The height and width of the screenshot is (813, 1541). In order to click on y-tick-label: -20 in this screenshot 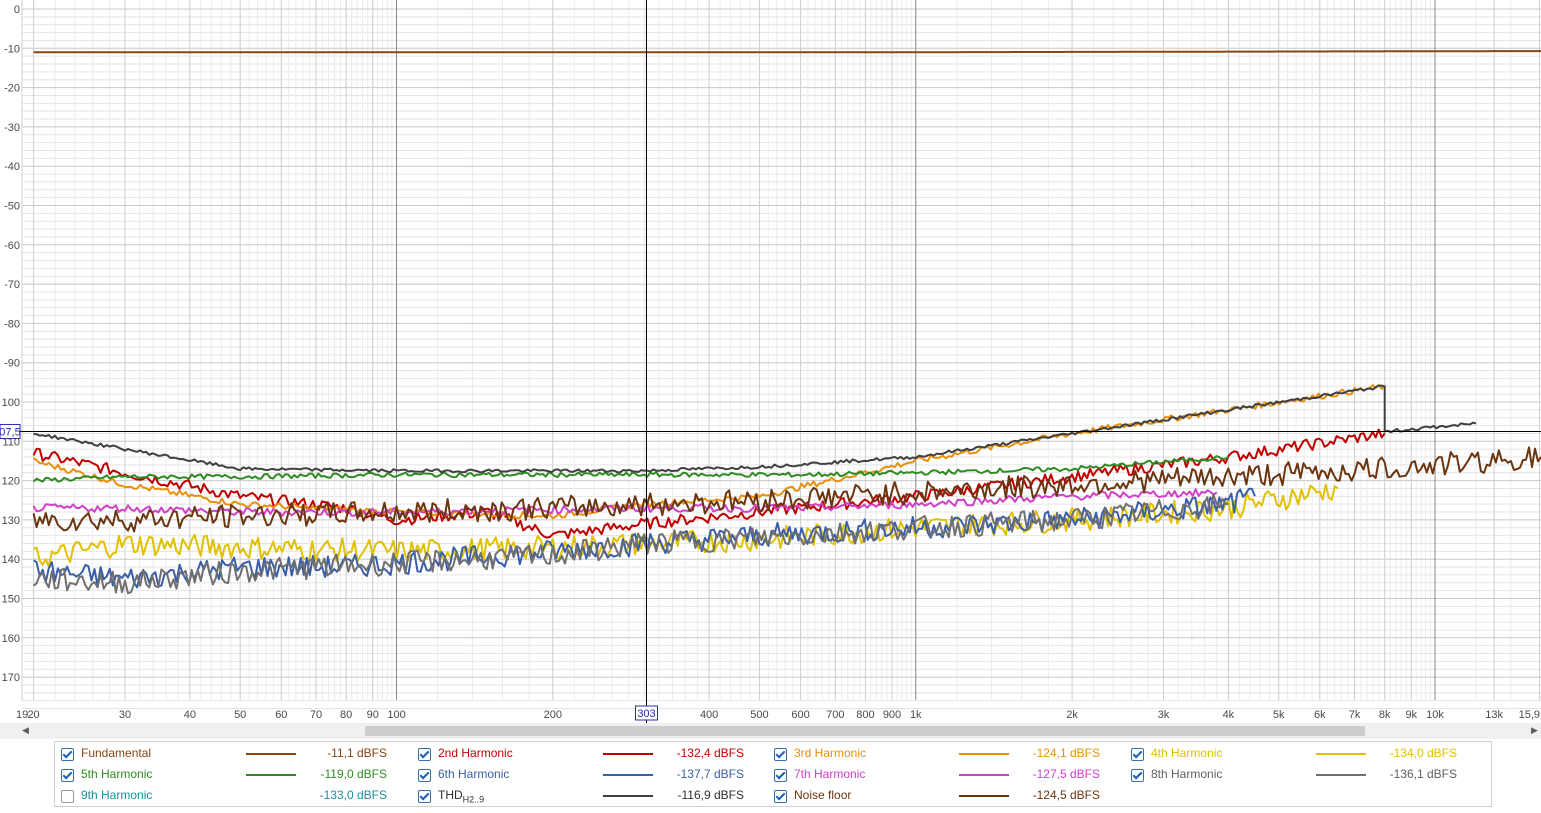, I will do `click(12, 89)`.